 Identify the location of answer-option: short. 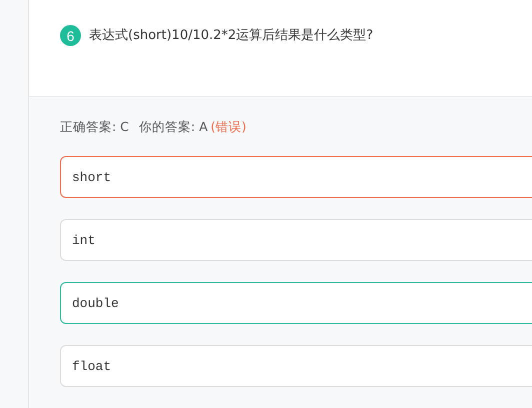
(296, 177).